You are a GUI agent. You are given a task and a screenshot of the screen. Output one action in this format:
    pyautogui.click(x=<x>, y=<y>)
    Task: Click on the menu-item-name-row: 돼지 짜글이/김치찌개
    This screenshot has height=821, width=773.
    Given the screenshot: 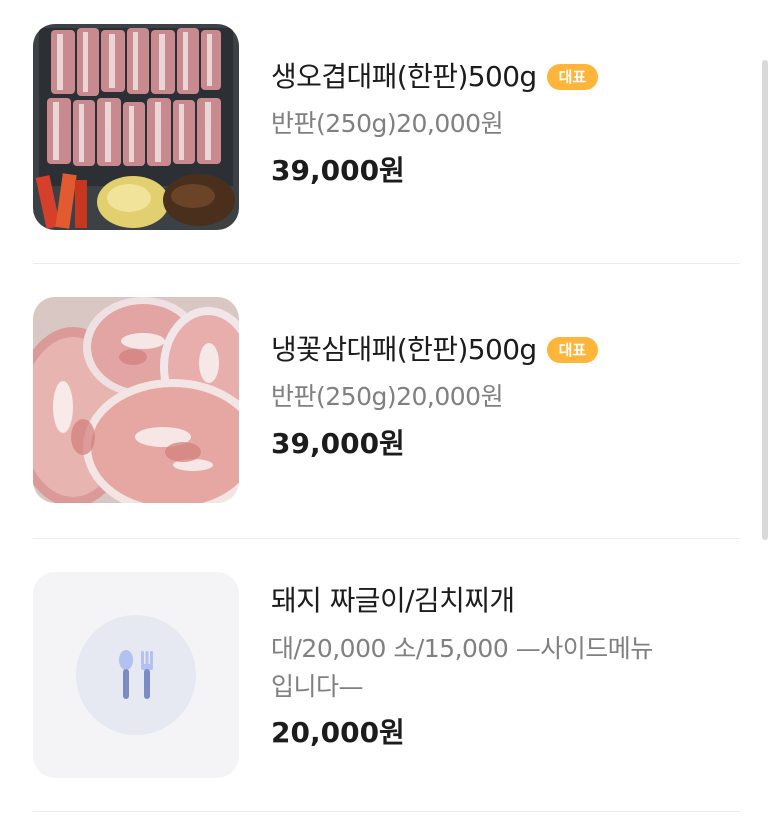 What is the action you would take?
    pyautogui.click(x=505, y=601)
    